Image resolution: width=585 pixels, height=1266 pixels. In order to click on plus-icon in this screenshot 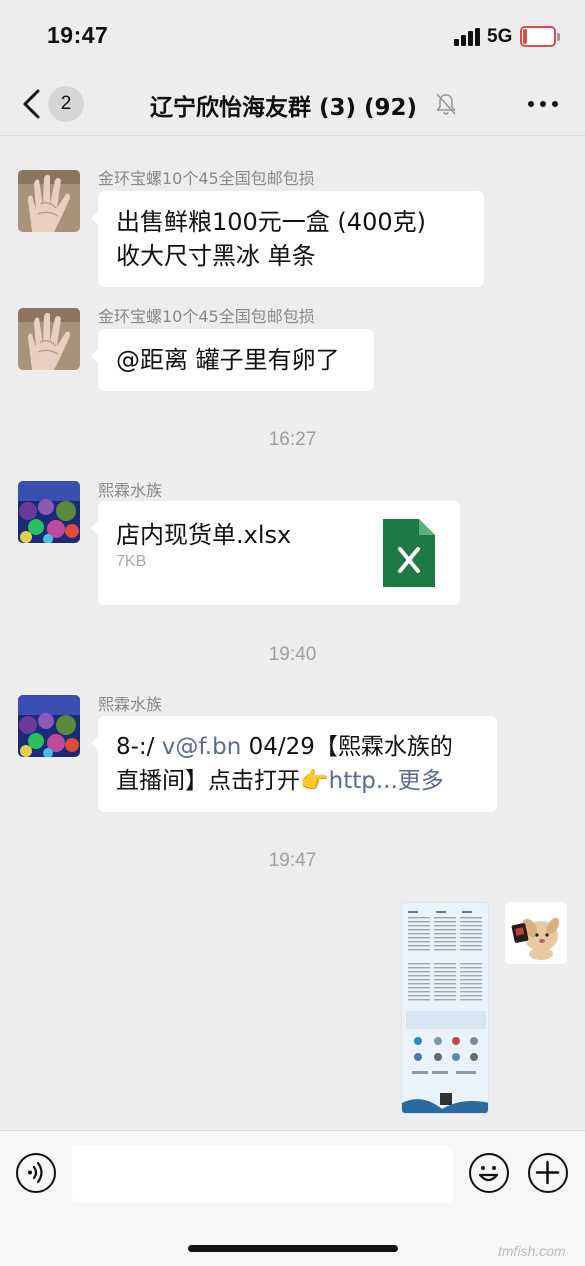, I will do `click(548, 1173)`.